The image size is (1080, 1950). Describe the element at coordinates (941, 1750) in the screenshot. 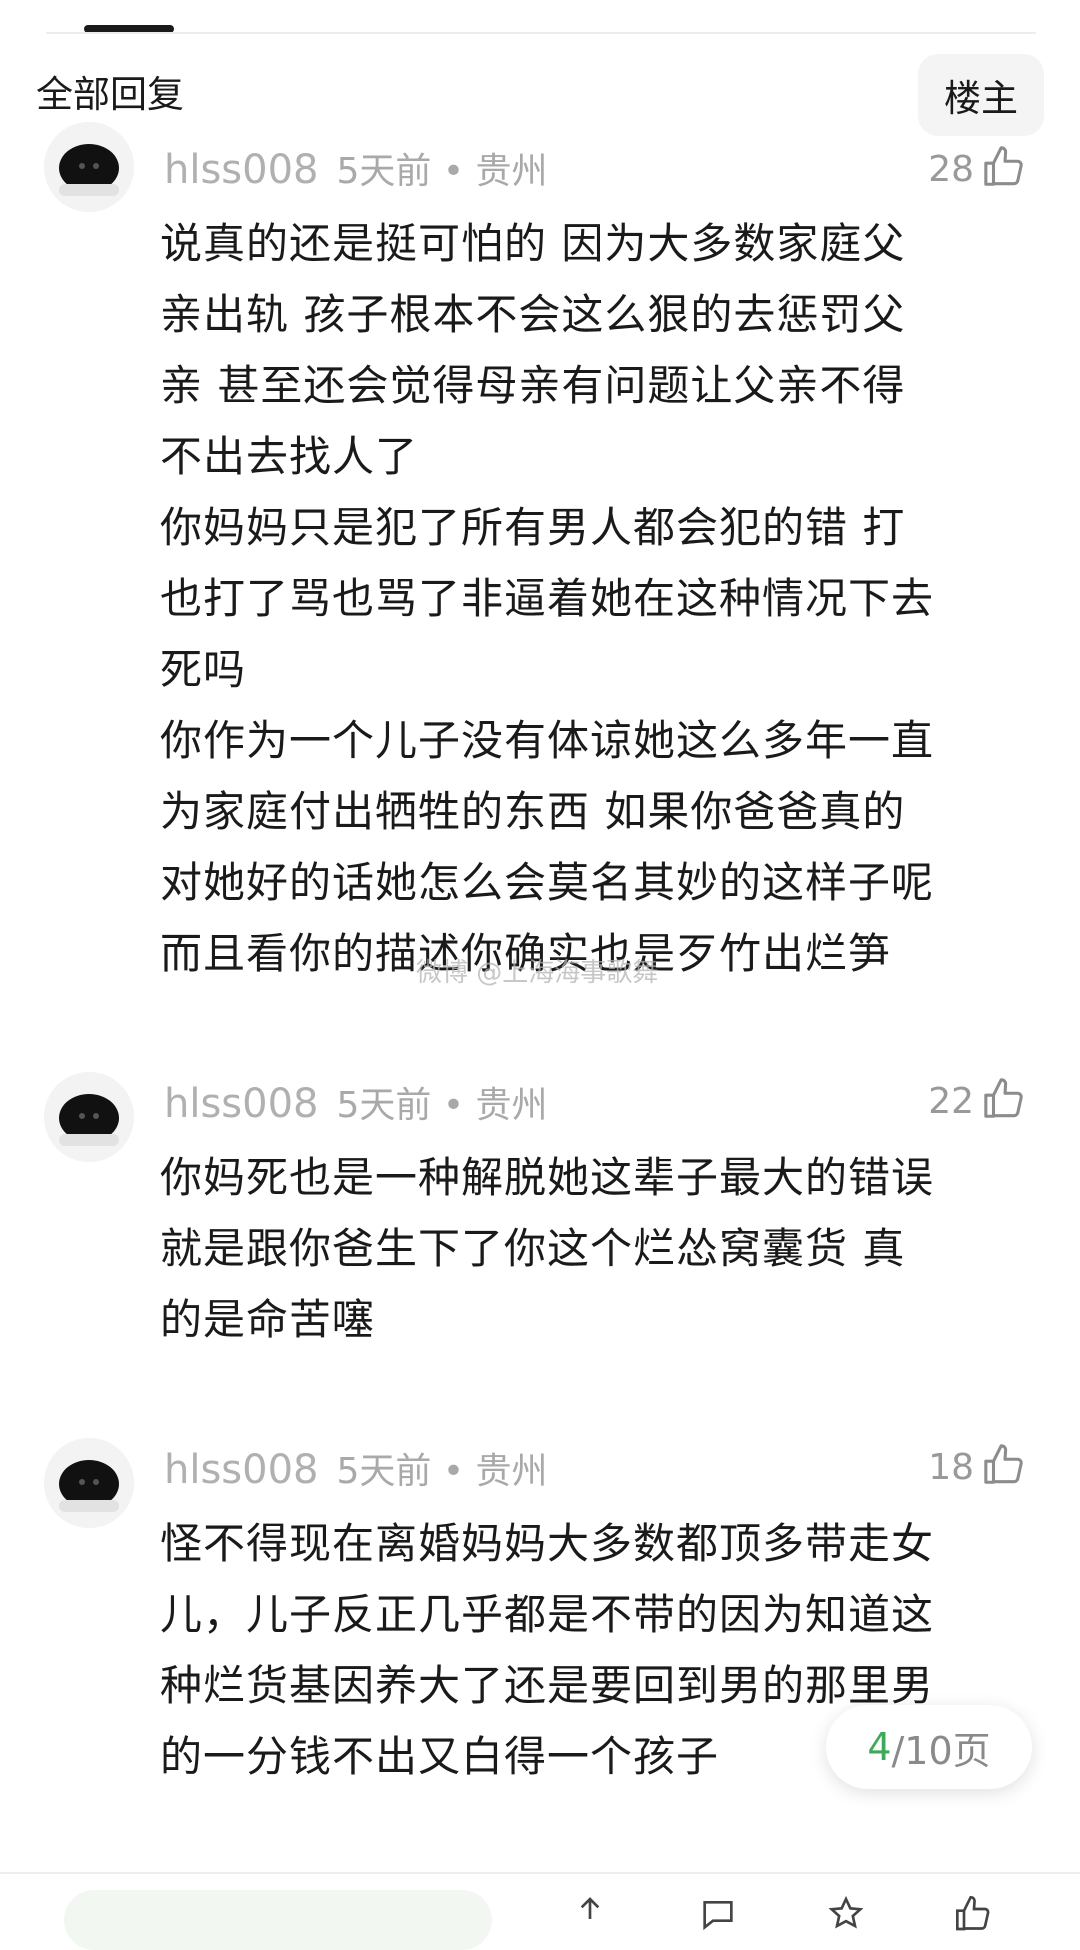

I see `page-total: /10页` at that location.